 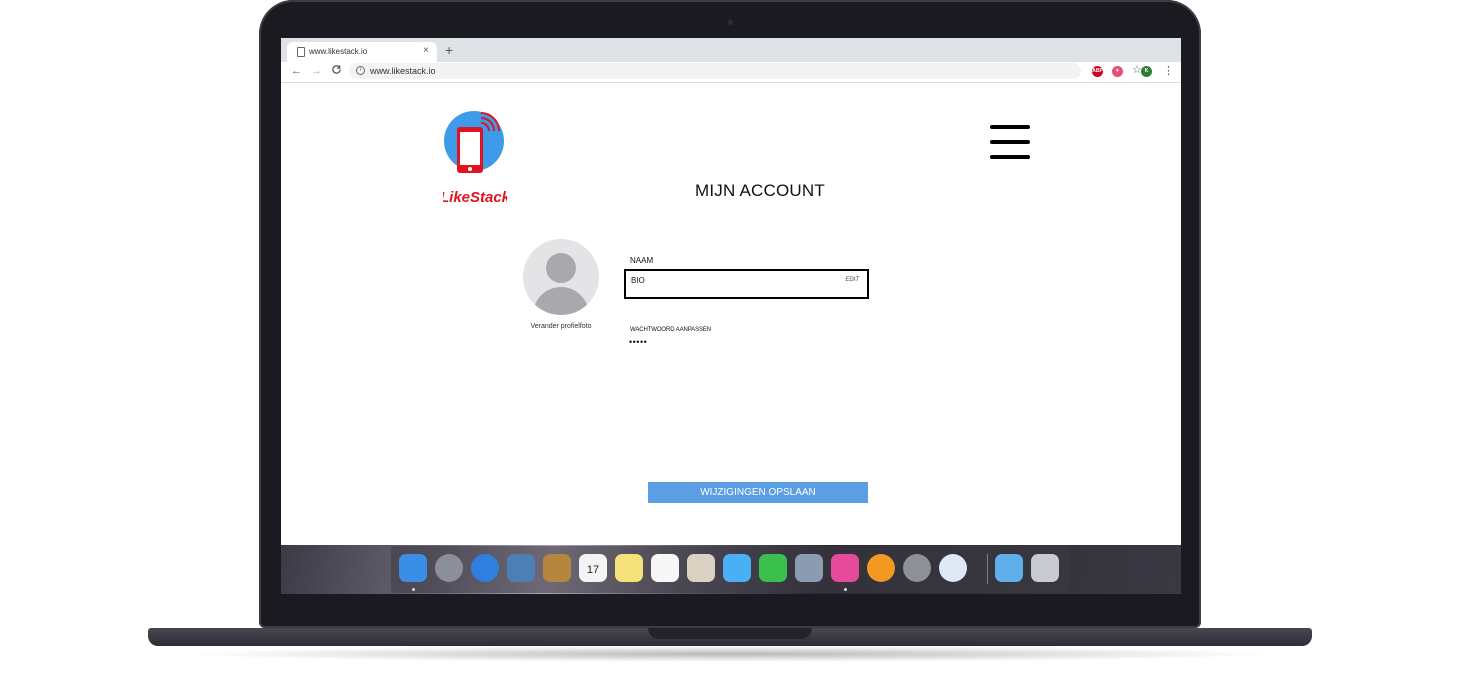 What do you see at coordinates (671, 330) in the screenshot?
I see `password-label: WACHTWOORD AANPASSEN` at bounding box center [671, 330].